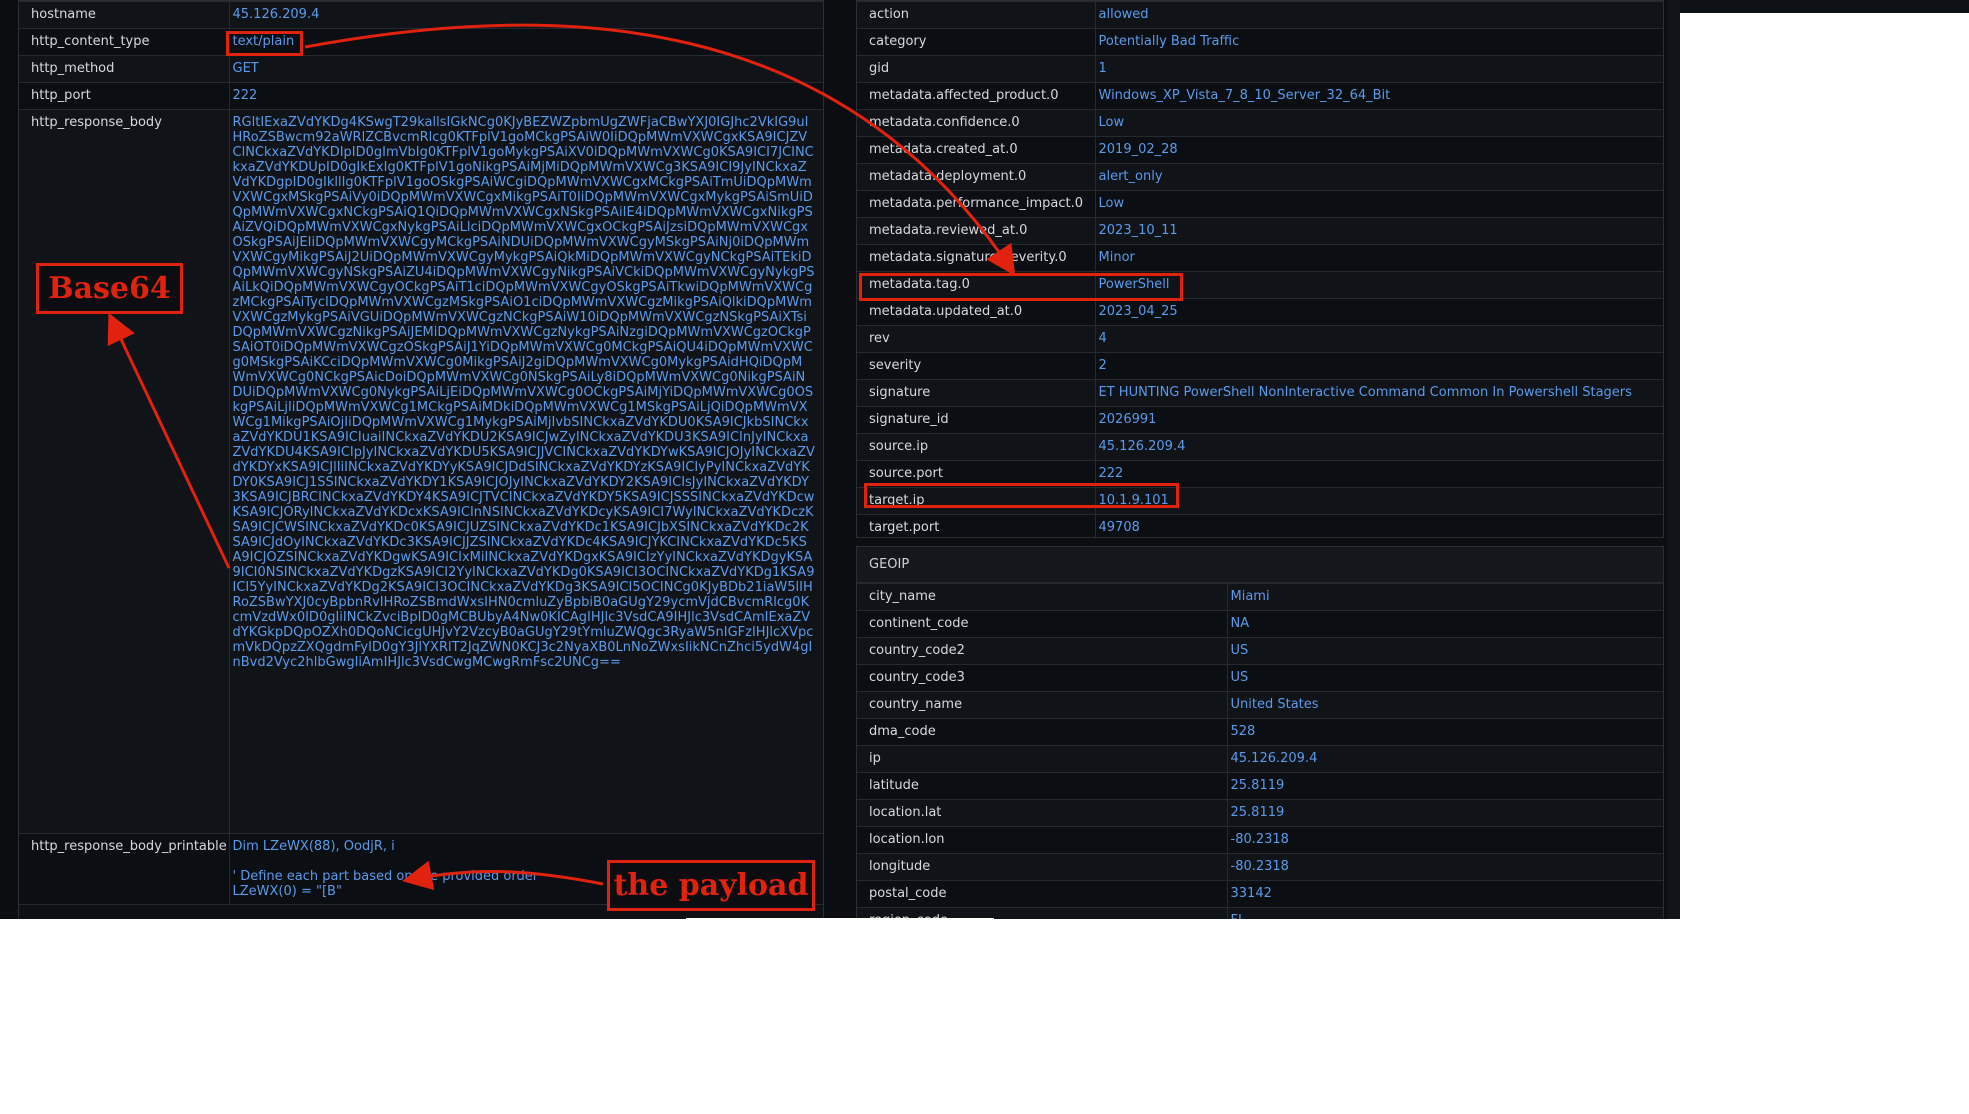 Image resolution: width=1969 pixels, height=1114 pixels. What do you see at coordinates (503, 875) in the screenshot?
I see `arrow-payload-to-printable` at bounding box center [503, 875].